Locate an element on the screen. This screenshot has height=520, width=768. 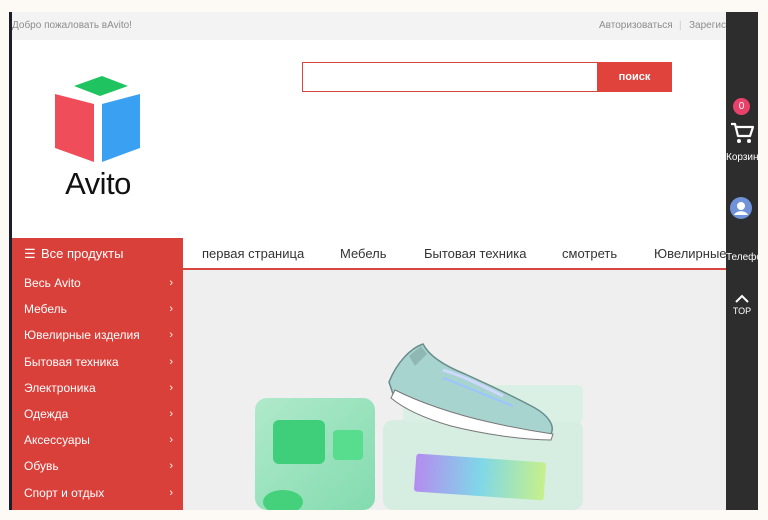
category-label: Одежда is located at coordinates (46, 413).